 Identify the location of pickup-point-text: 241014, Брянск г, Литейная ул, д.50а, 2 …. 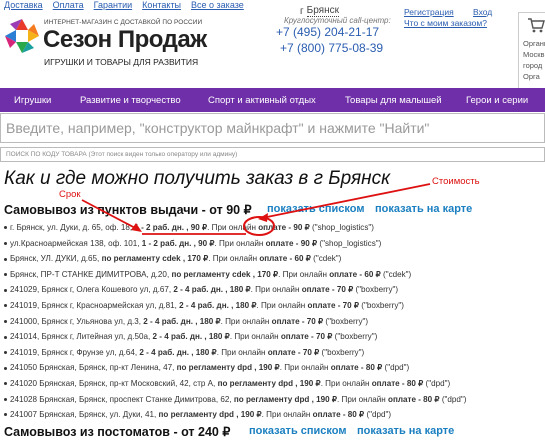
(194, 337).